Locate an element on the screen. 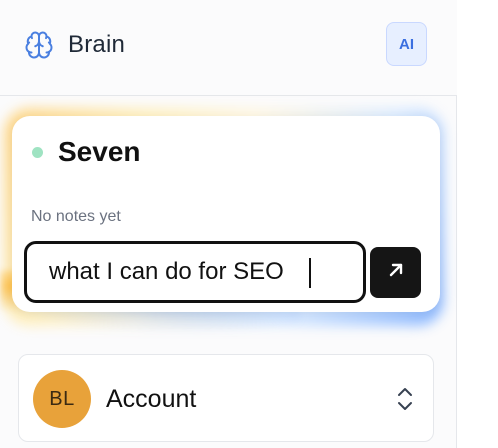  empty-notes-text: No notes yet is located at coordinates (76, 216).